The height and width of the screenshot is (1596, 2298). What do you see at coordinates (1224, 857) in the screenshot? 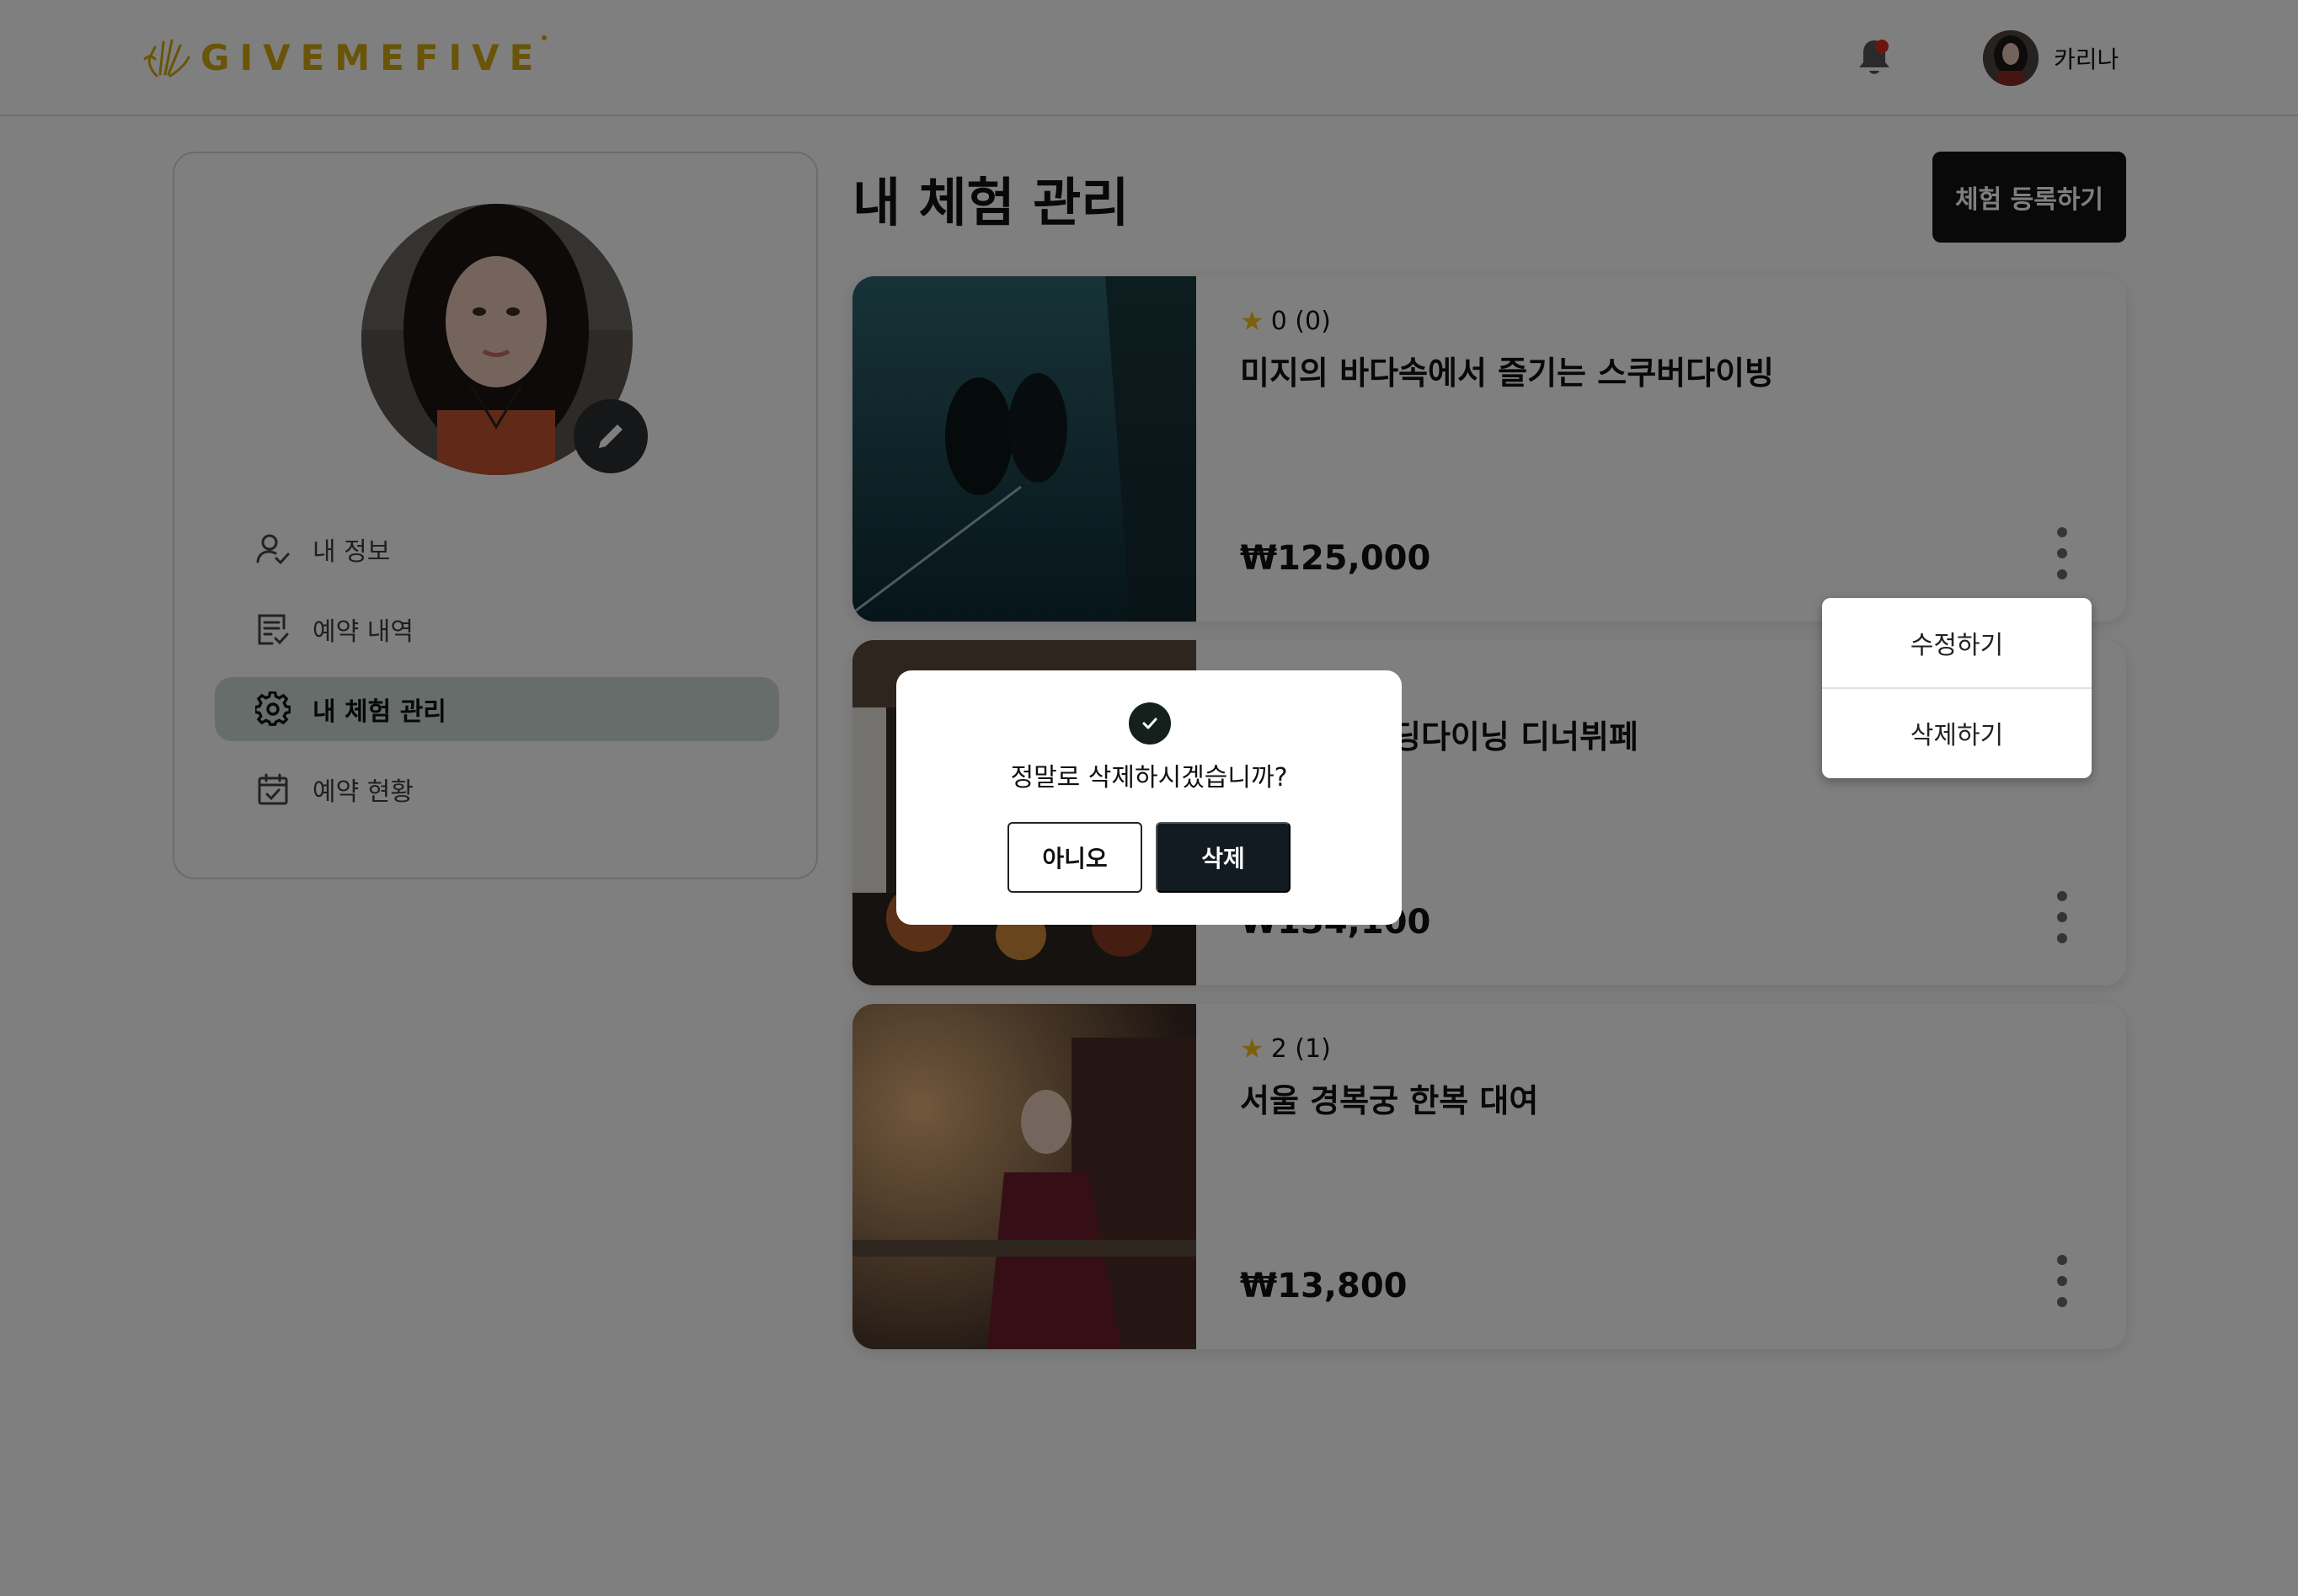
I see `confirm-delete-button: 삭제` at bounding box center [1224, 857].